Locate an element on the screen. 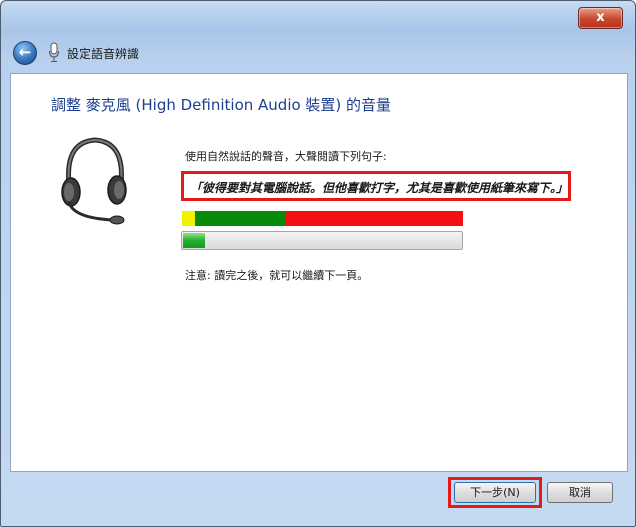 This screenshot has height=527, width=636. window-title: 設定語音辨識 is located at coordinates (103, 54).